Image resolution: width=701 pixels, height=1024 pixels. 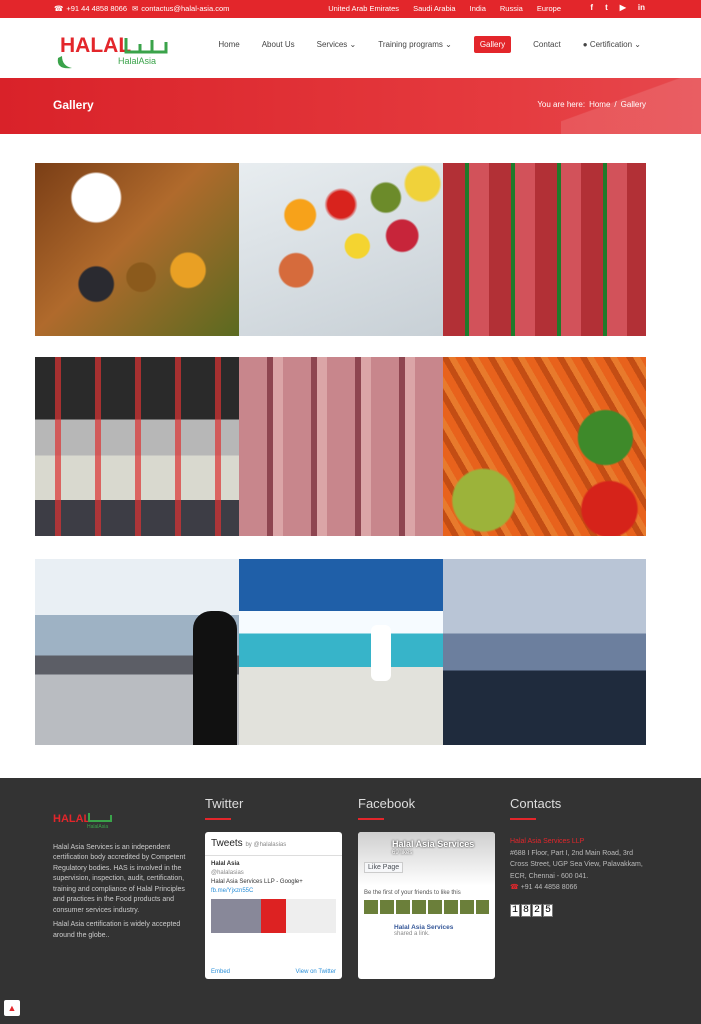 I want to click on gallery-image-factory, so click(x=137, y=446).